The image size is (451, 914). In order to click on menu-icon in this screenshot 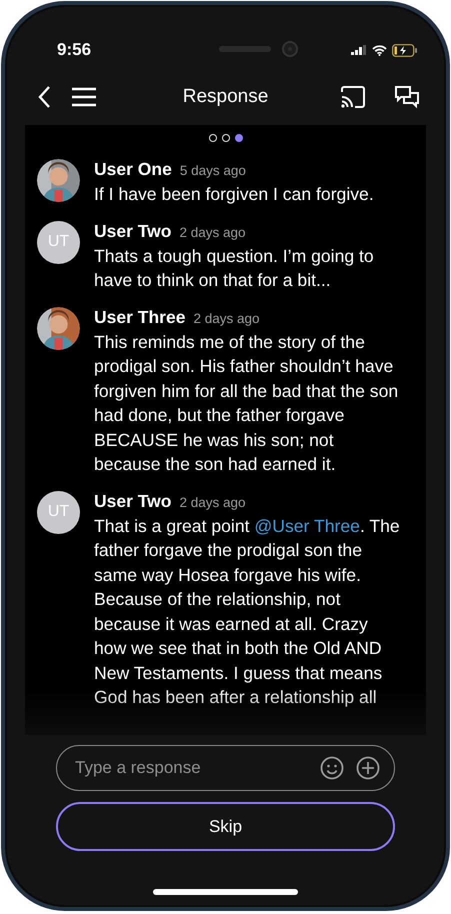, I will do `click(84, 97)`.